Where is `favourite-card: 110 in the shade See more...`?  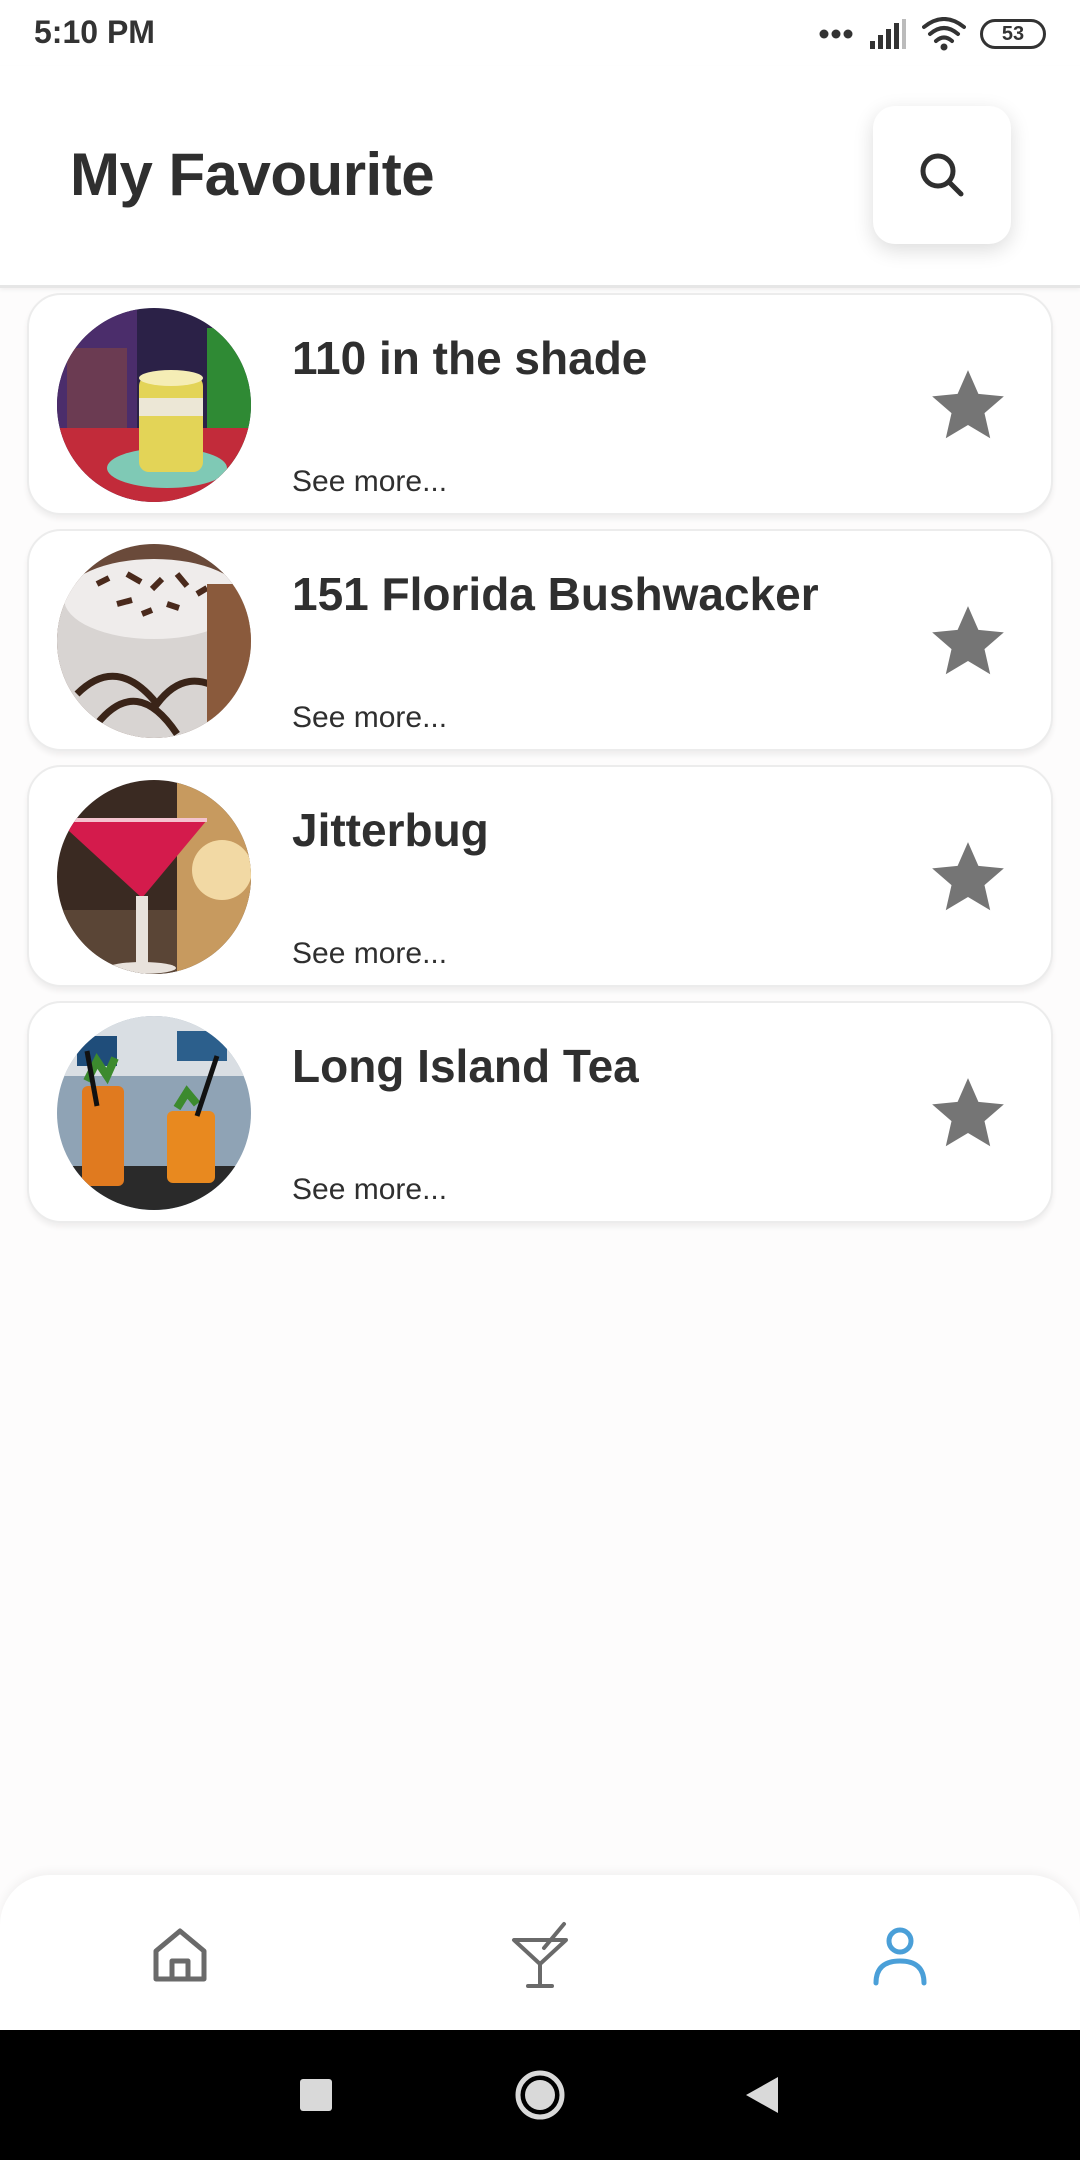
favourite-card: 110 in the shade See more... is located at coordinates (540, 404).